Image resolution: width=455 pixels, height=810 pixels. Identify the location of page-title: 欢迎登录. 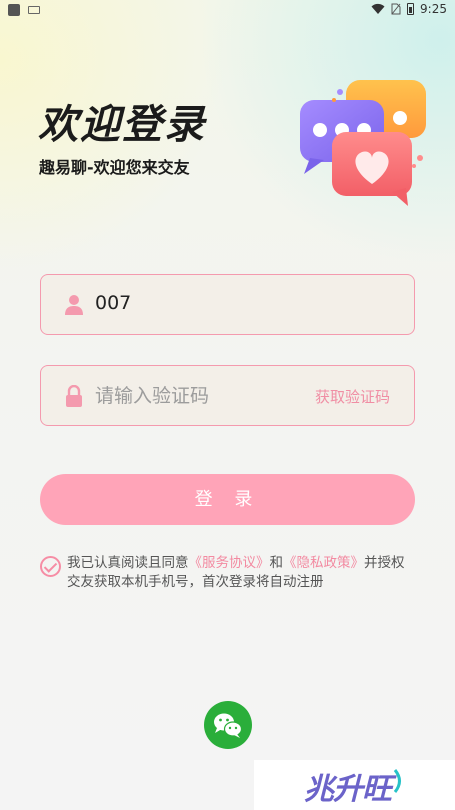
(122, 125).